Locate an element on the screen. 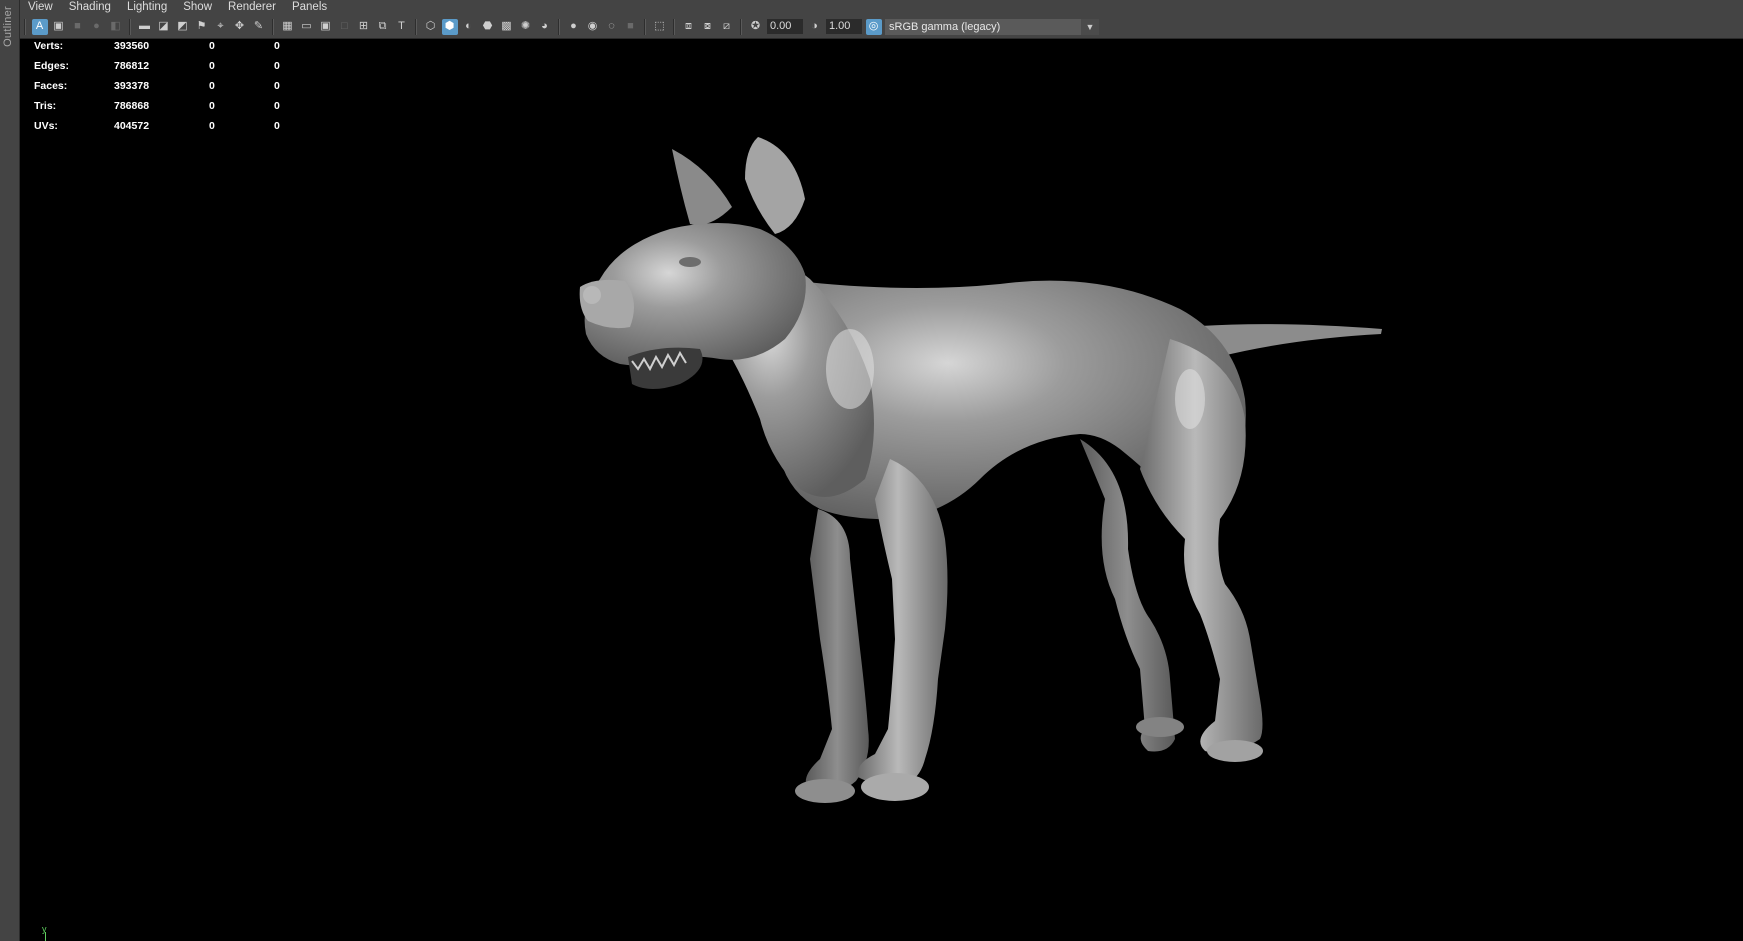  lock-camera-icon: ◩ is located at coordinates (183, 27).